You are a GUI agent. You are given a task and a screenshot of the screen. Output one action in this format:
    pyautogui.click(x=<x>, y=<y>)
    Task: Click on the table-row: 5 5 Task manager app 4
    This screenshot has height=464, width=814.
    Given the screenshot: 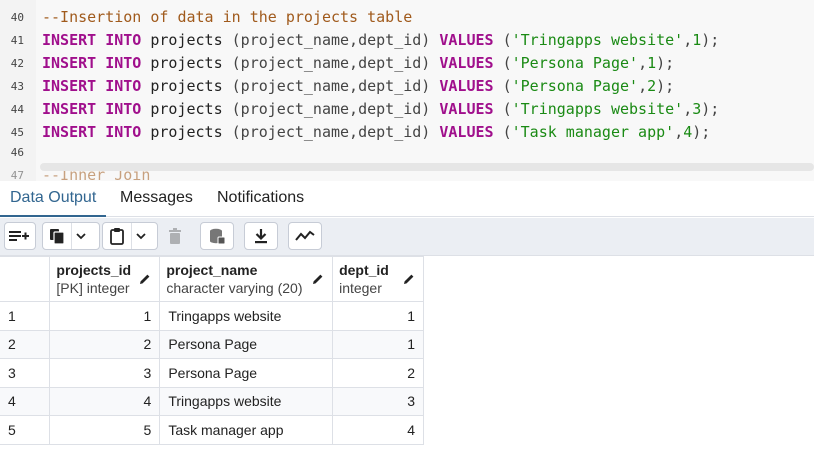 What is the action you would take?
    pyautogui.click(x=212, y=430)
    